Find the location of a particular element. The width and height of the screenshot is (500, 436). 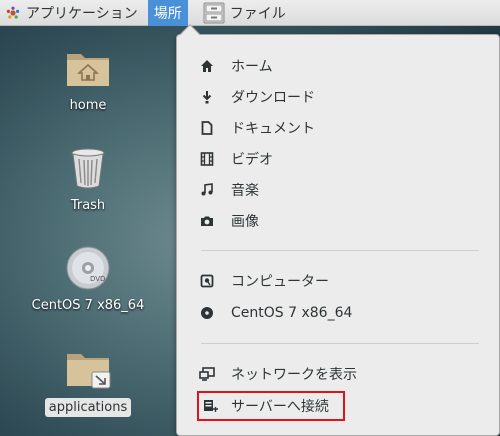

desktop-icon-applications: applications is located at coordinates (88, 381).